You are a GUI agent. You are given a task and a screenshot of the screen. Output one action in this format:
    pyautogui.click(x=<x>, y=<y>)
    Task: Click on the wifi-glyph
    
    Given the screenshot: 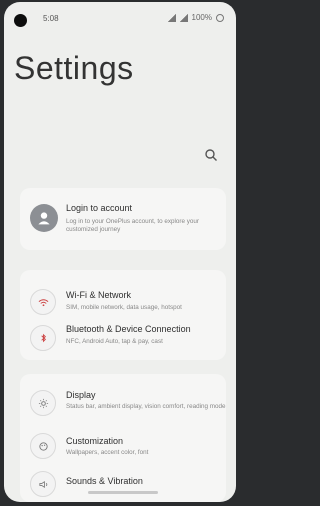 What is the action you would take?
    pyautogui.click(x=43, y=302)
    